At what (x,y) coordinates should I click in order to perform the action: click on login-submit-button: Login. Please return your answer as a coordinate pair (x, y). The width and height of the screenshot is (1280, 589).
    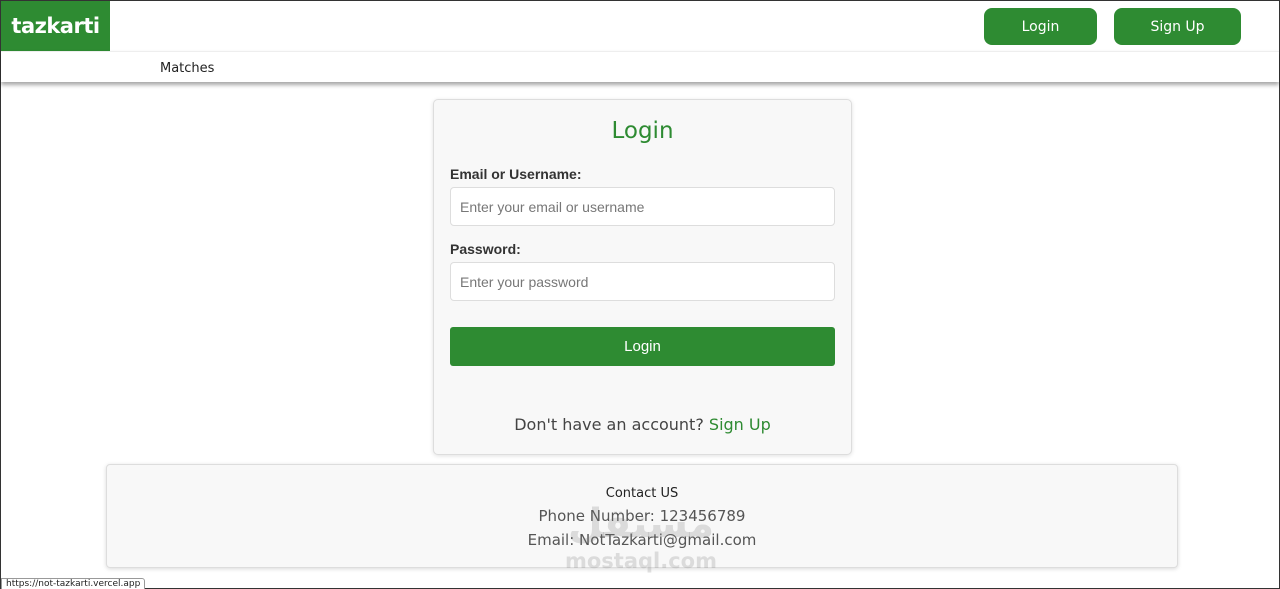
    Looking at the image, I should click on (642, 346).